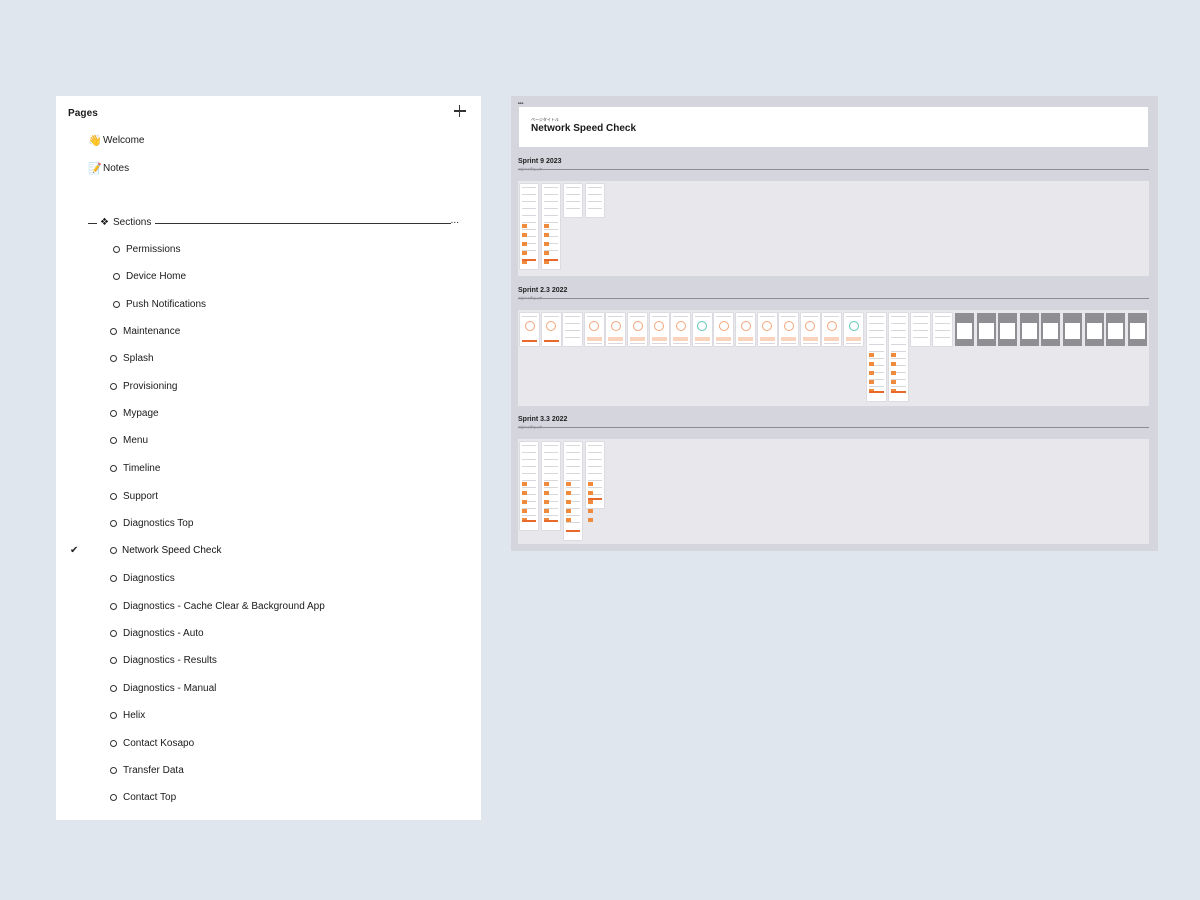 The height and width of the screenshot is (900, 1200). Describe the element at coordinates (268, 441) in the screenshot. I see `page-item-menu: Menu` at that location.